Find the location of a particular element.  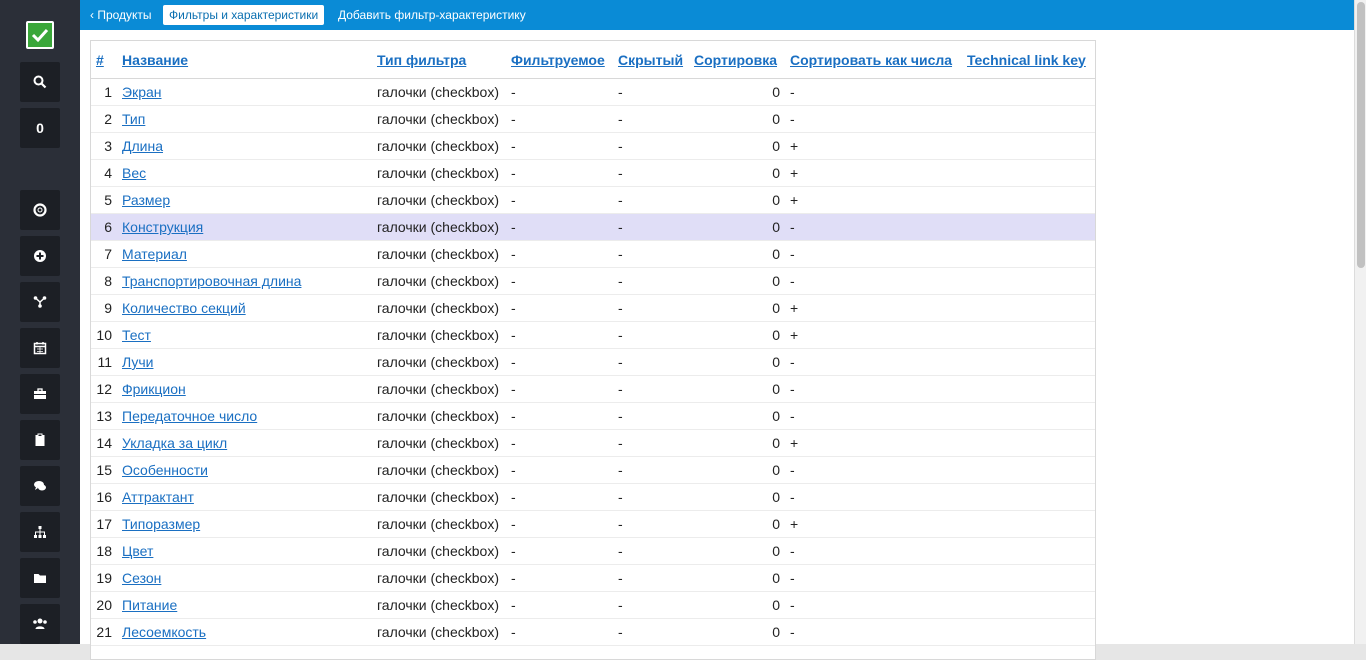

files-button is located at coordinates (40, 578).